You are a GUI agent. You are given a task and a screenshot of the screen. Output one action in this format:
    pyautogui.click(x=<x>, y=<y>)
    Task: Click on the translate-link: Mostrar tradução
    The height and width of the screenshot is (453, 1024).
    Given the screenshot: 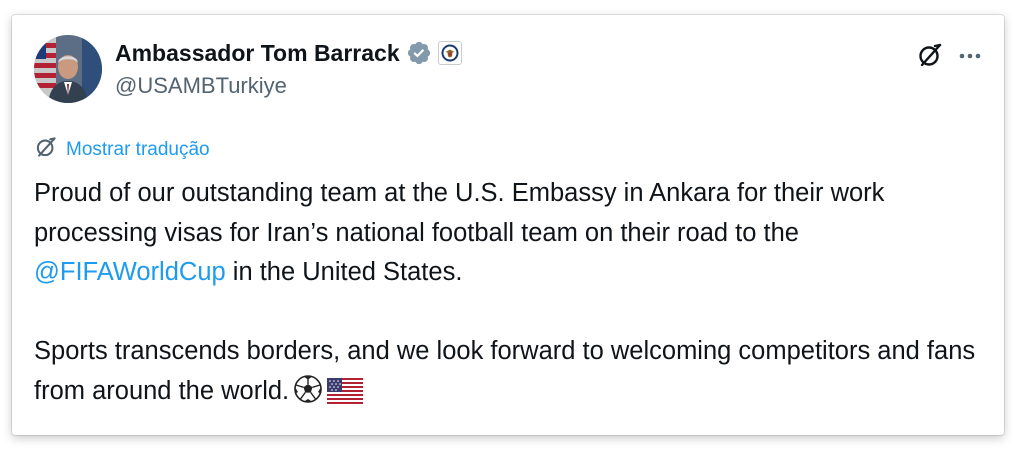 What is the action you would take?
    pyautogui.click(x=122, y=149)
    